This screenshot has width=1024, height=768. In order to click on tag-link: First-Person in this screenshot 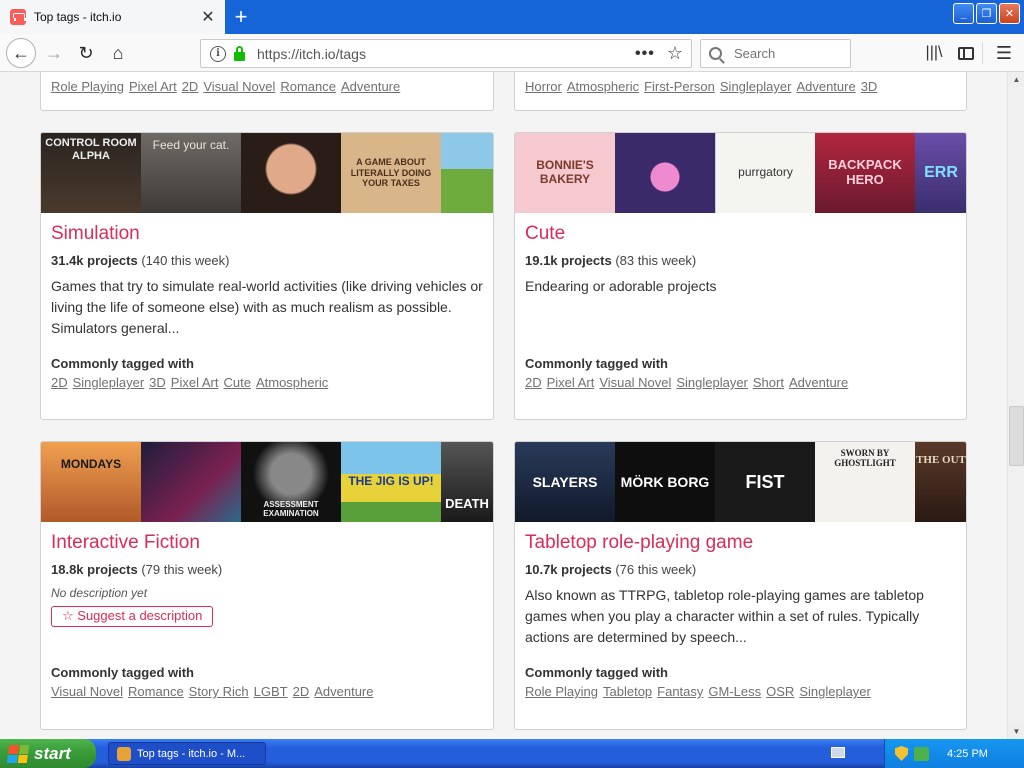, I will do `click(679, 86)`.